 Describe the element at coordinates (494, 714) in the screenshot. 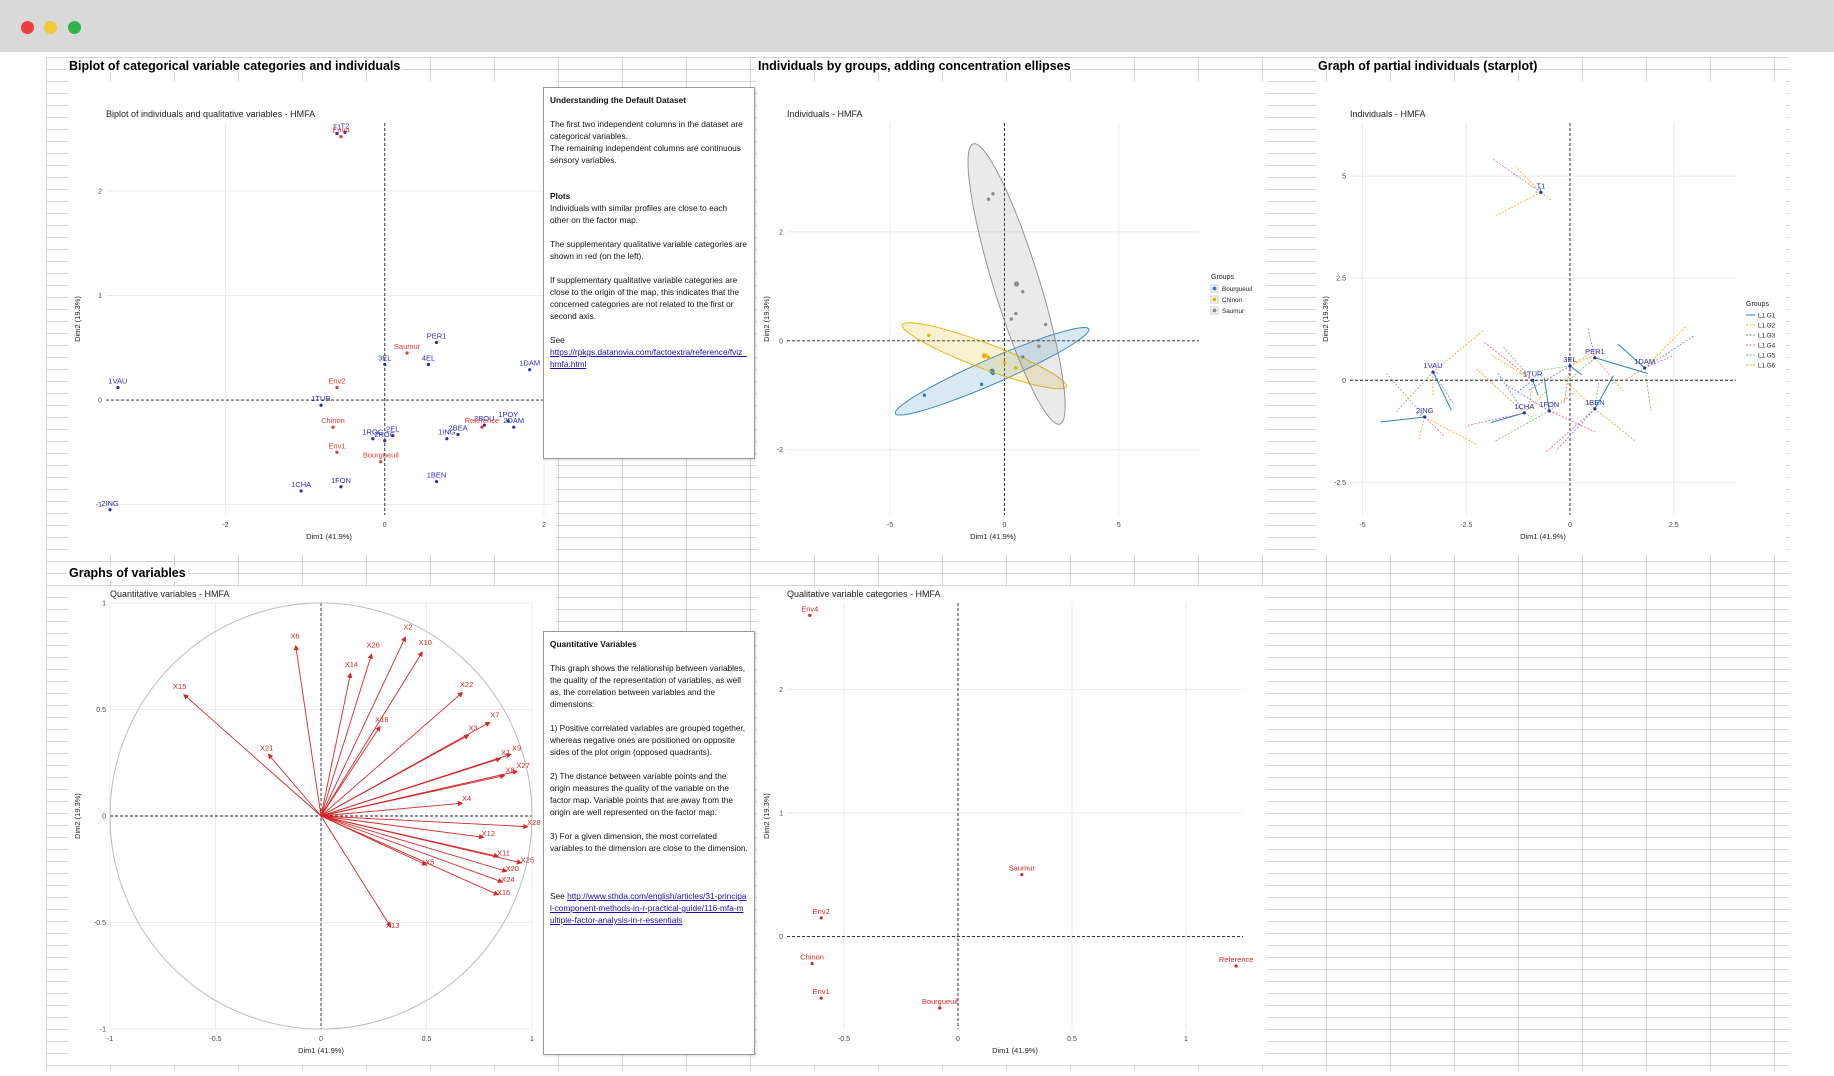

I see `variable-label: X7` at that location.